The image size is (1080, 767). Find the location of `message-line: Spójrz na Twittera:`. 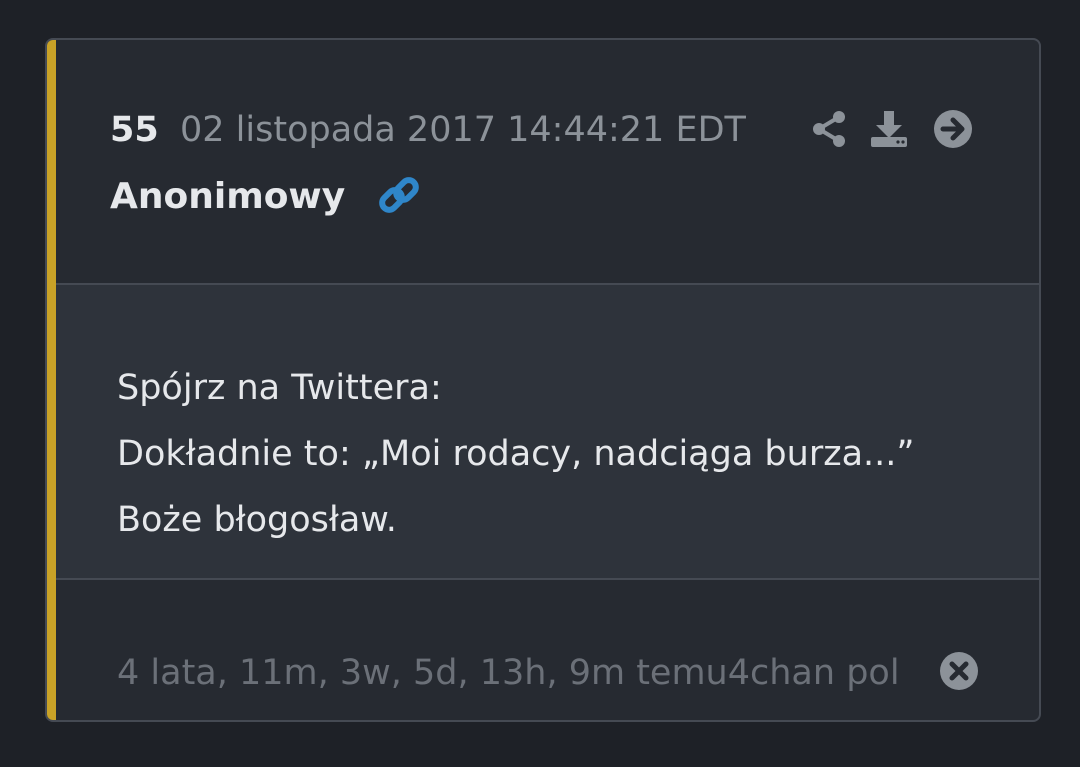

message-line: Spójrz na Twittera: is located at coordinates (279, 388).